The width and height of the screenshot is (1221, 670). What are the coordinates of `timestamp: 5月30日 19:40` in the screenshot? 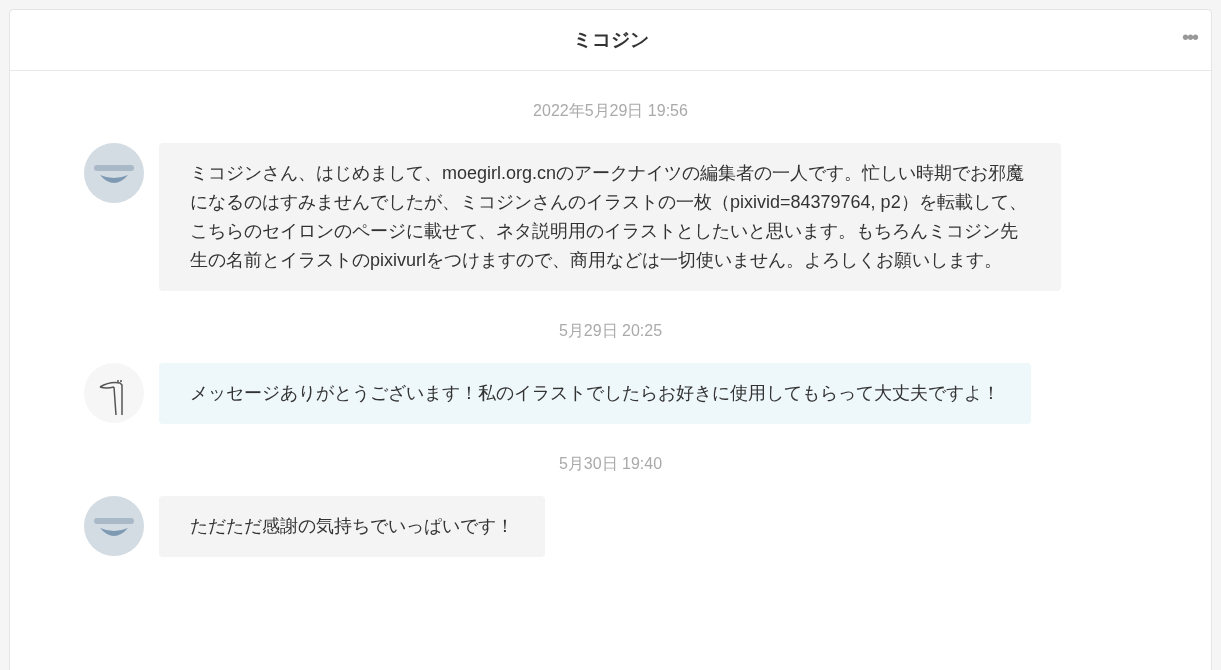 It's located at (610, 464).